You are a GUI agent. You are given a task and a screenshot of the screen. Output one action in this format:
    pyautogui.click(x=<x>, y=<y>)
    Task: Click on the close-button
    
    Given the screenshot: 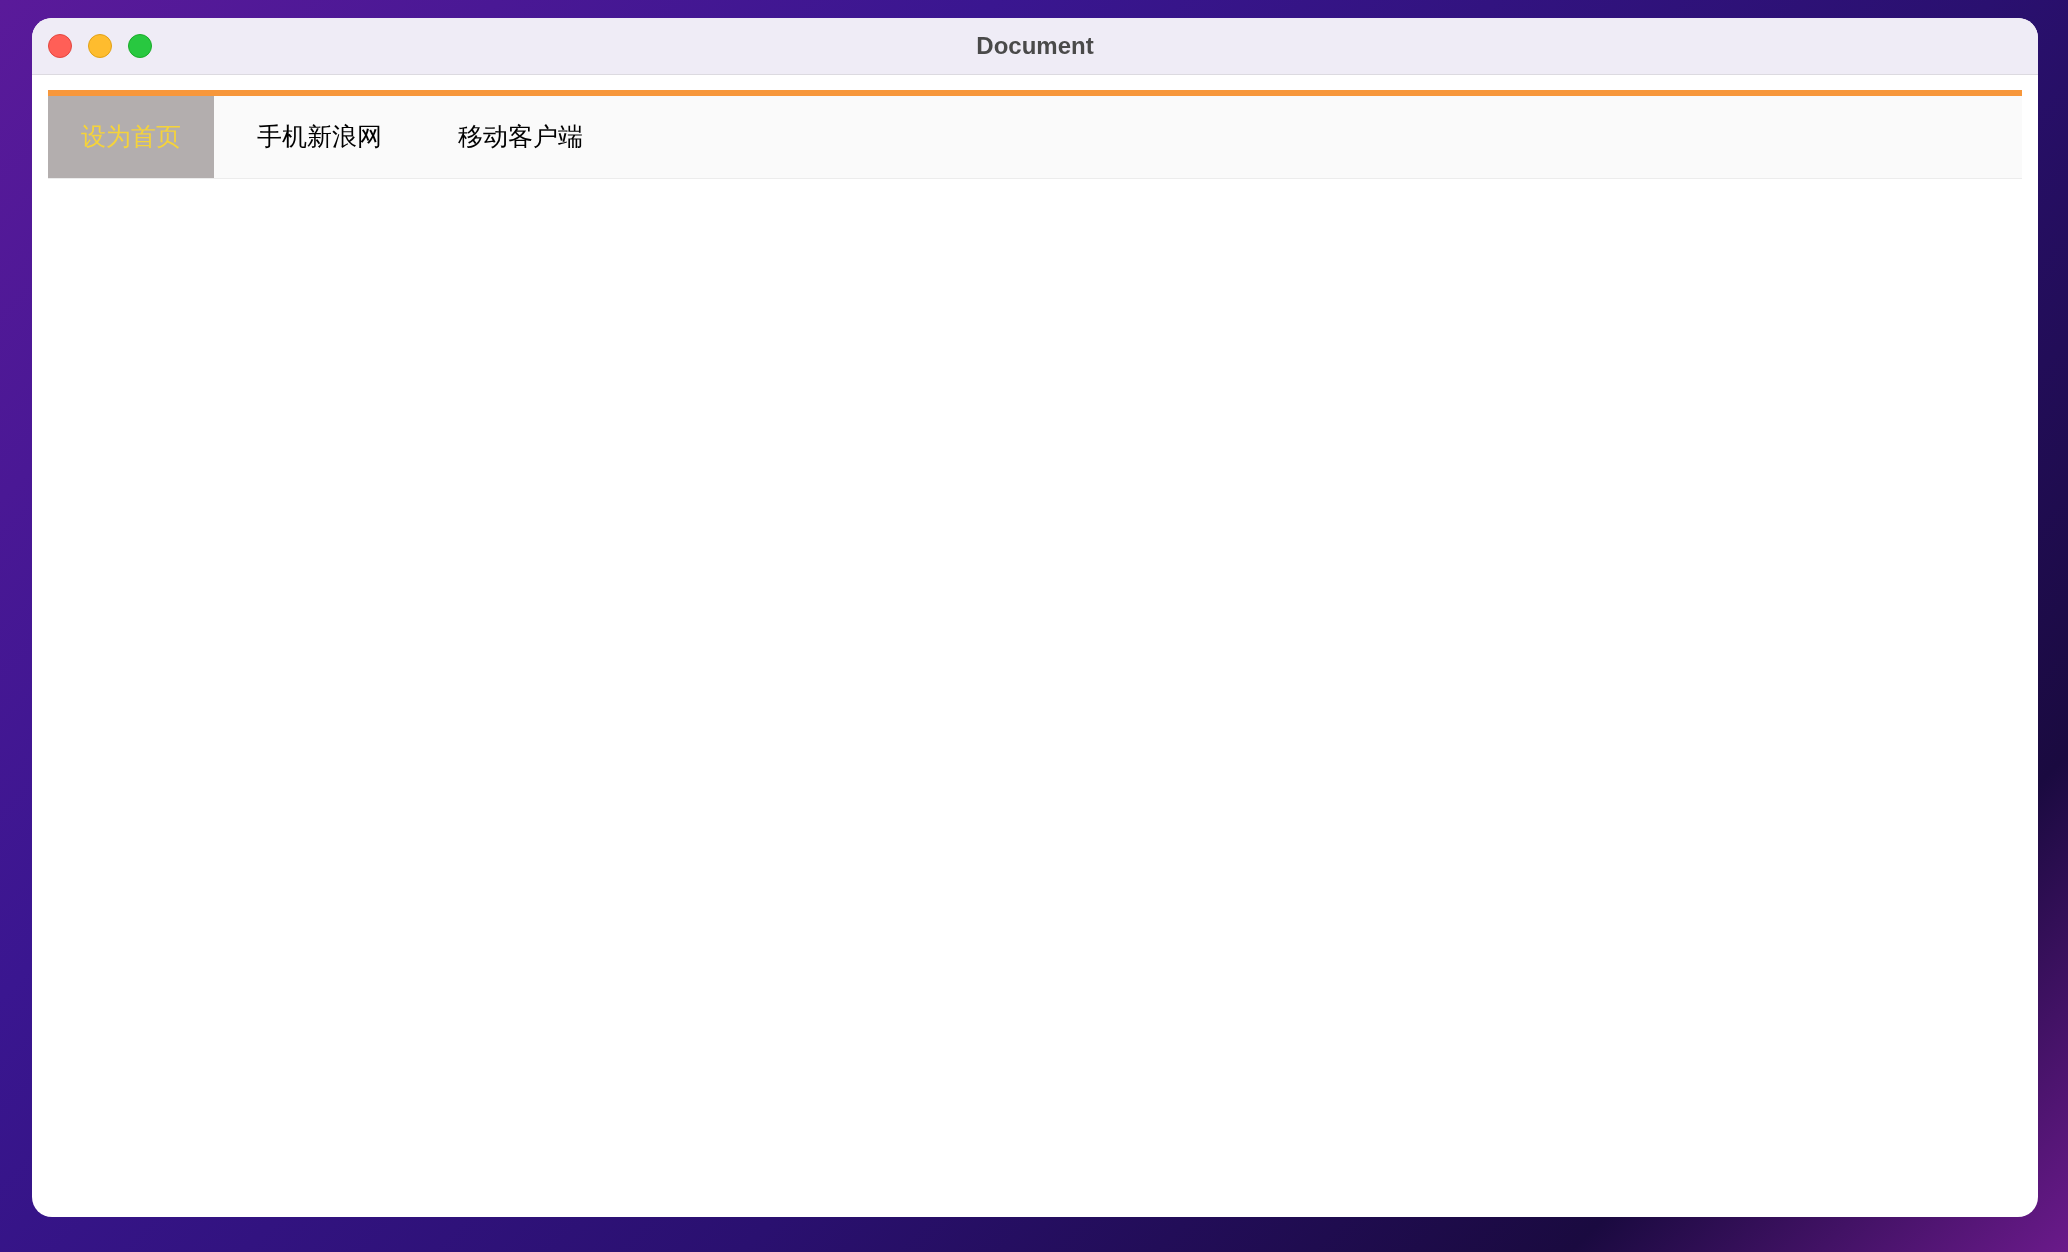 What is the action you would take?
    pyautogui.click(x=60, y=46)
    